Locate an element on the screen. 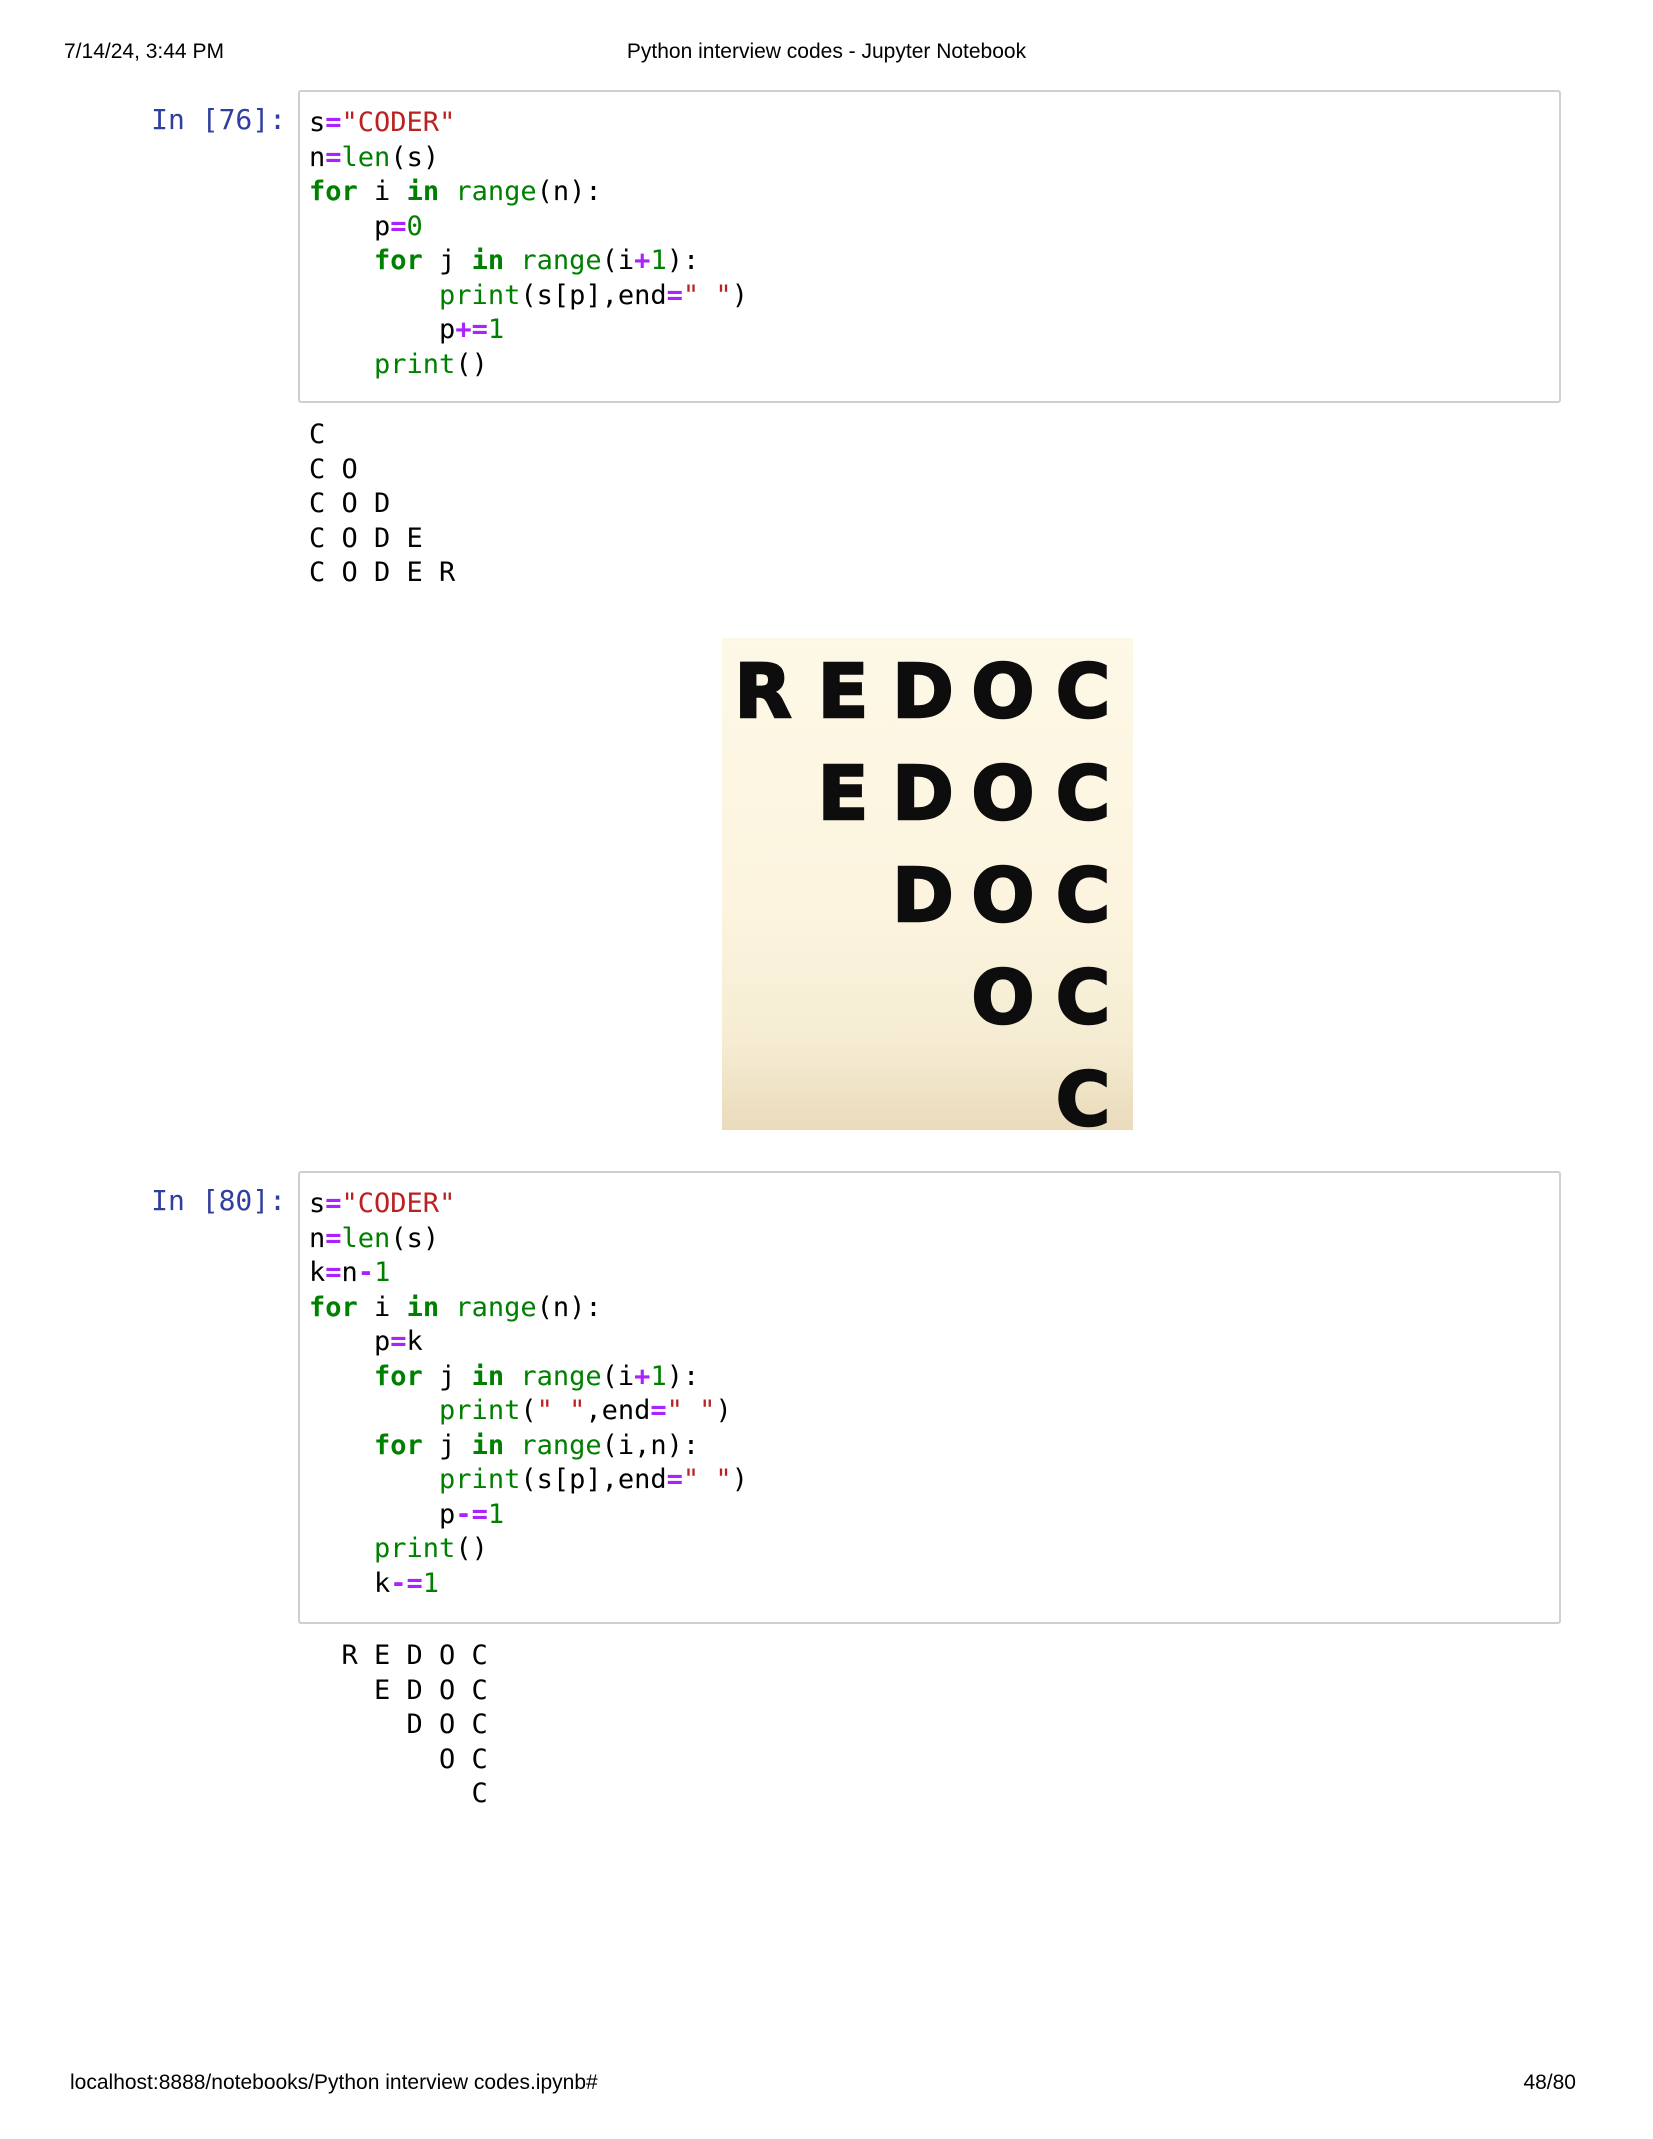 The width and height of the screenshot is (1653, 2139). redoc-pattern-image: REDOCEDOCDOCOCC is located at coordinates (927, 884).